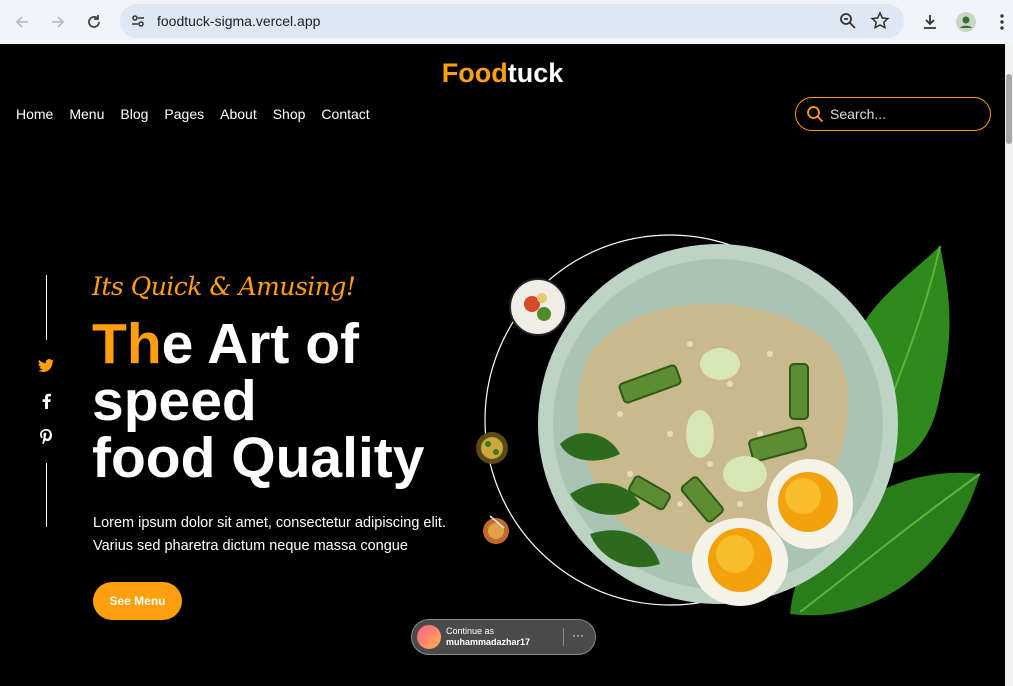 The image size is (1013, 686). Describe the element at coordinates (289, 114) in the screenshot. I see `nav-shop: Shop` at that location.